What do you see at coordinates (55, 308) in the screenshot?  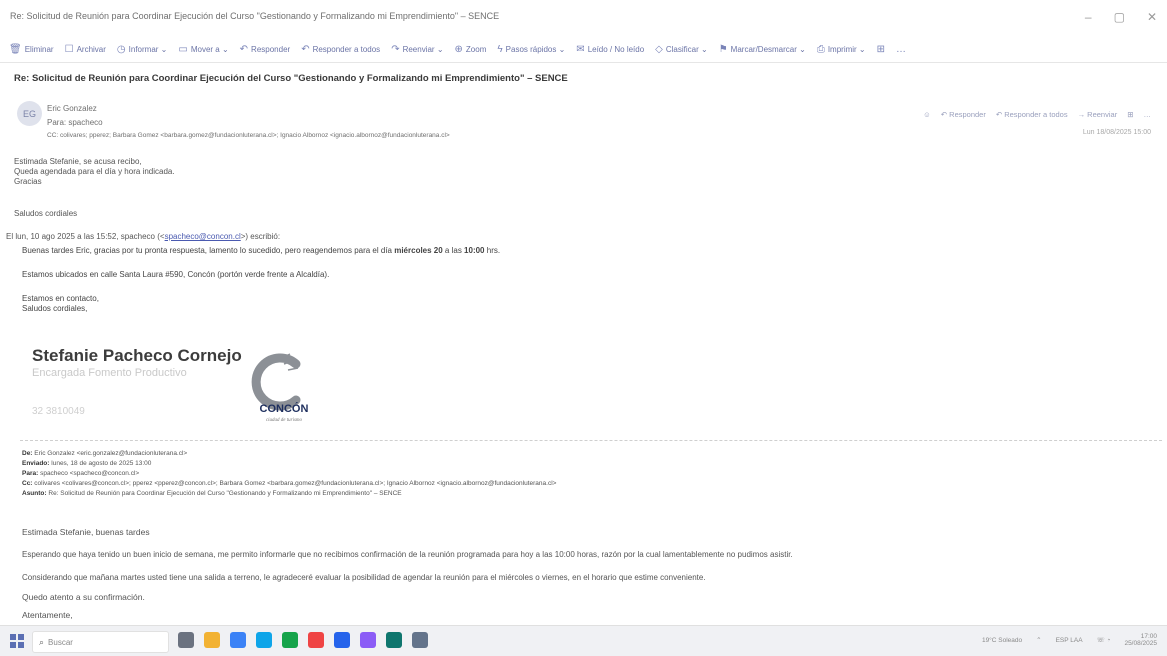 I see `quote-paragraph: Saludos cordiales,` at bounding box center [55, 308].